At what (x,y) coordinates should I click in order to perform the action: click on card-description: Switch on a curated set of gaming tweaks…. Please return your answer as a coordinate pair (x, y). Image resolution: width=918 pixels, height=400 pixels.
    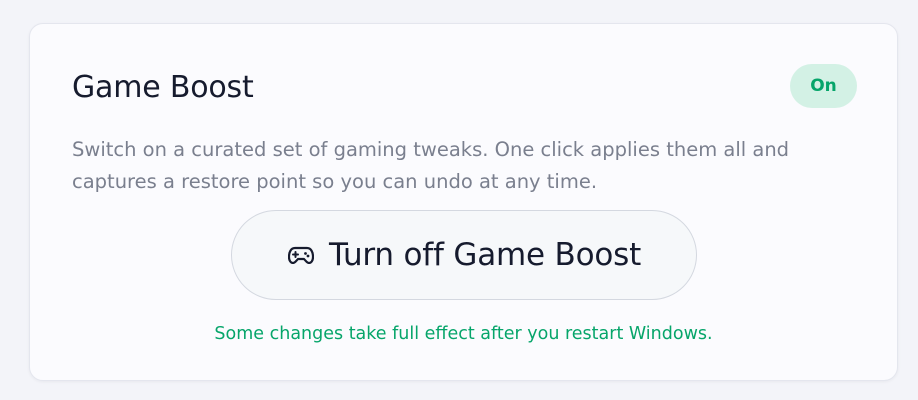
    Looking at the image, I should click on (431, 165).